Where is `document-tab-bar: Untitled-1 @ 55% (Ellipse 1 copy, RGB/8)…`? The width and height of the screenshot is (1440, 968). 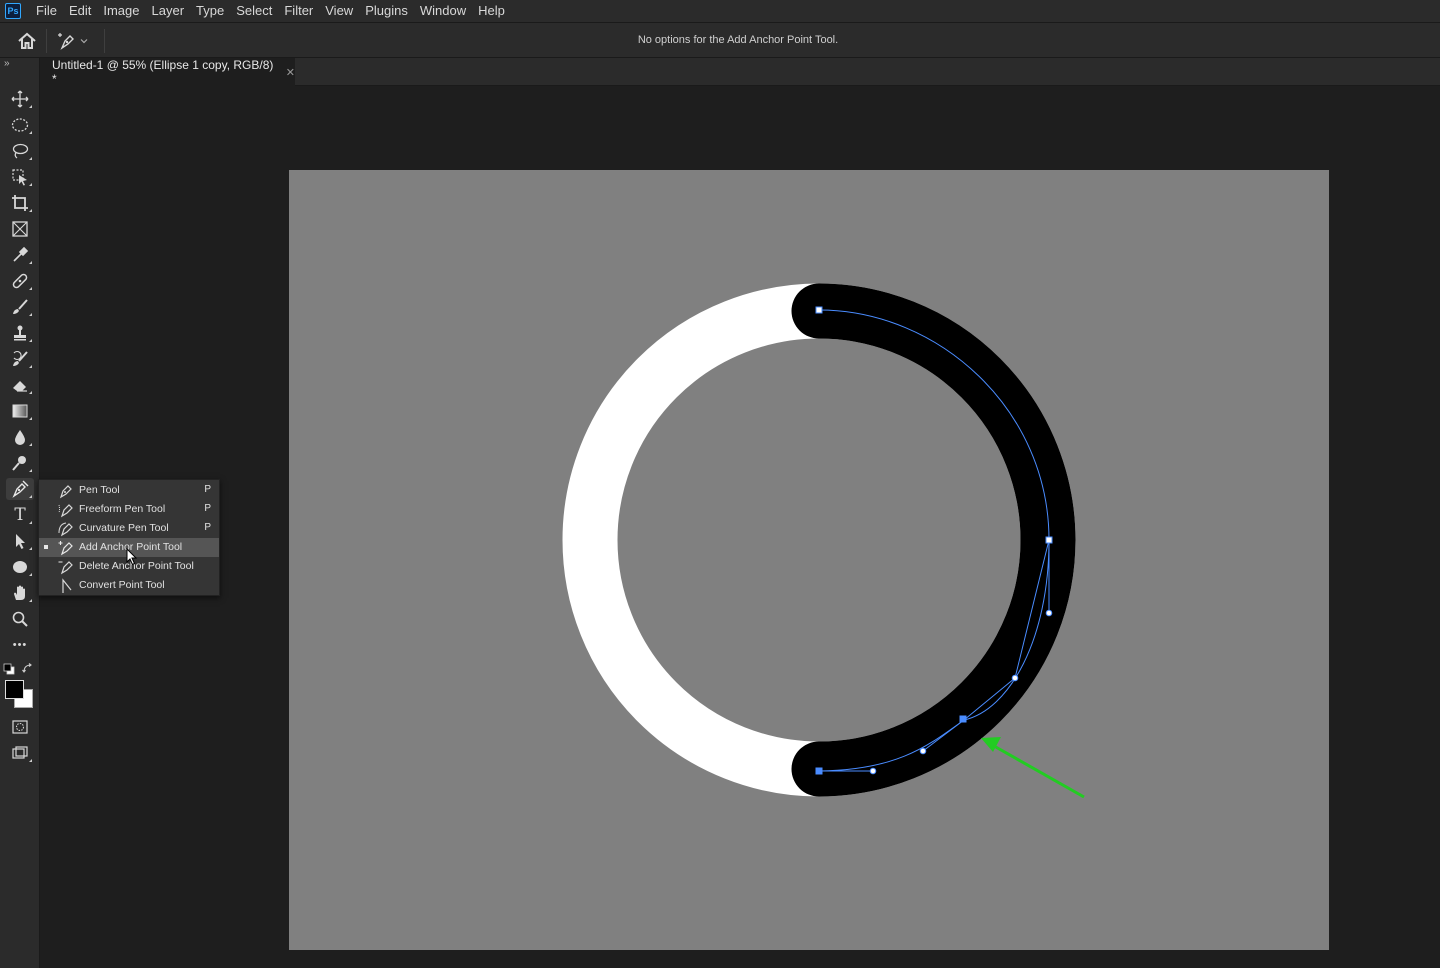
document-tab-bar: Untitled-1 @ 55% (Ellipse 1 copy, RGB/8)… is located at coordinates (740, 72).